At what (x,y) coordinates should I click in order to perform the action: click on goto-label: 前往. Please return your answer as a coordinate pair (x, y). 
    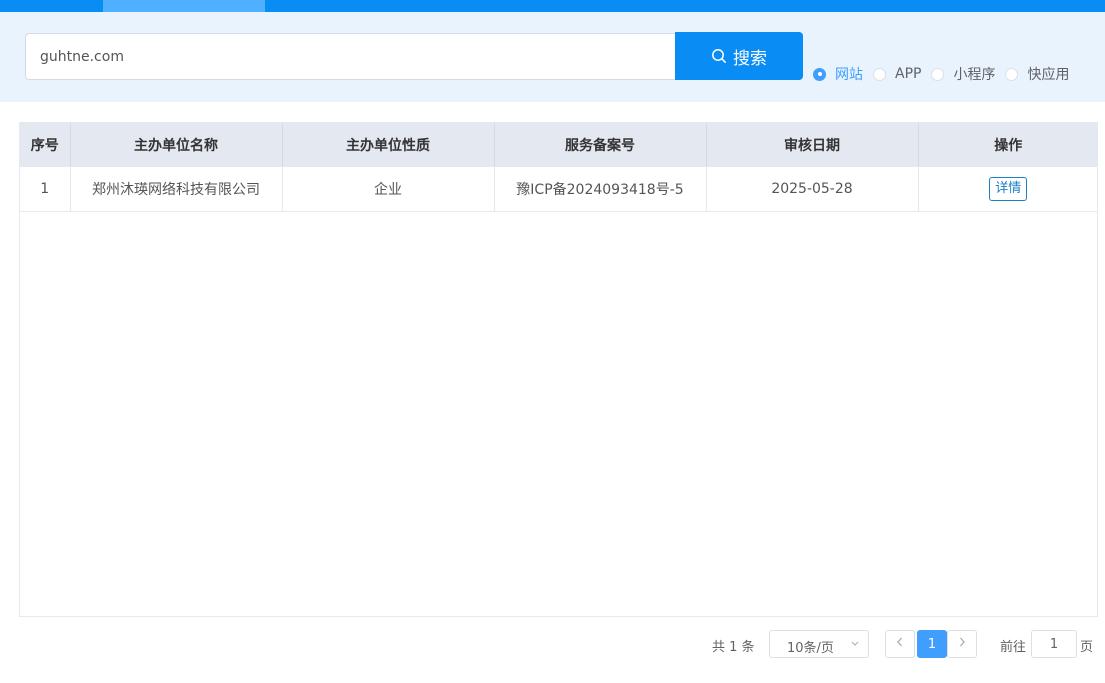
    Looking at the image, I should click on (1013, 647).